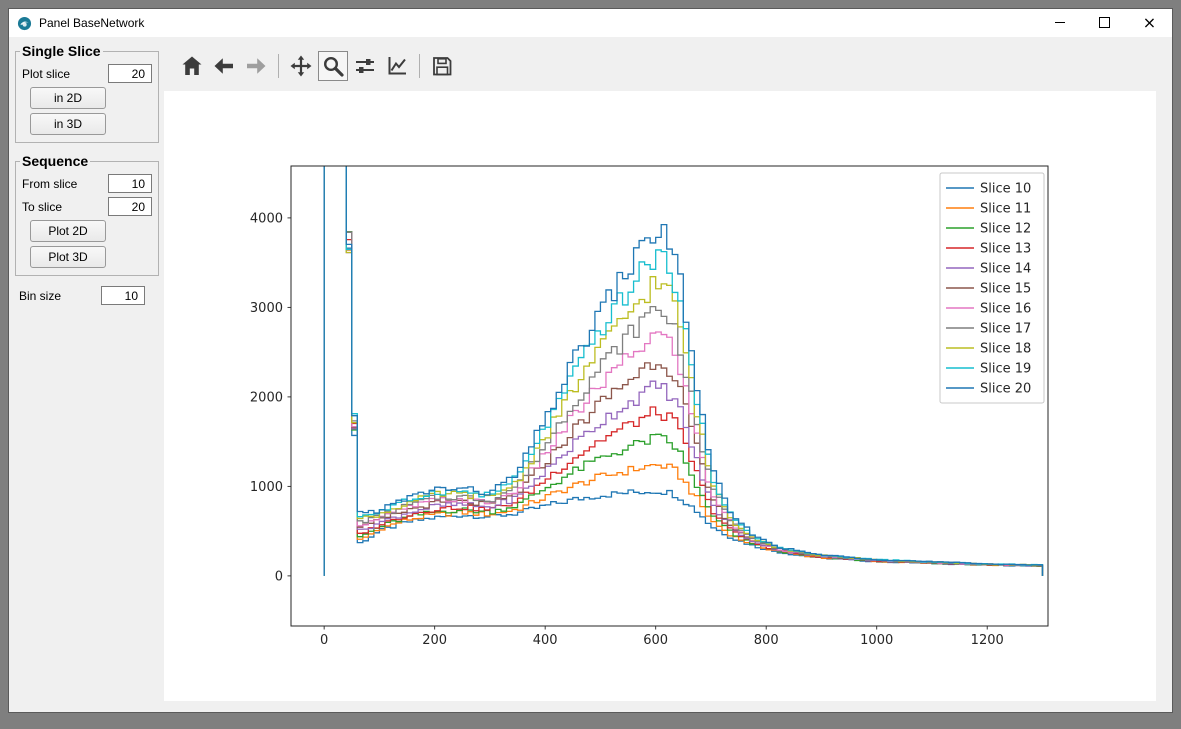  Describe the element at coordinates (1005, 229) in the screenshot. I see `legend-label: Slice 12` at that location.